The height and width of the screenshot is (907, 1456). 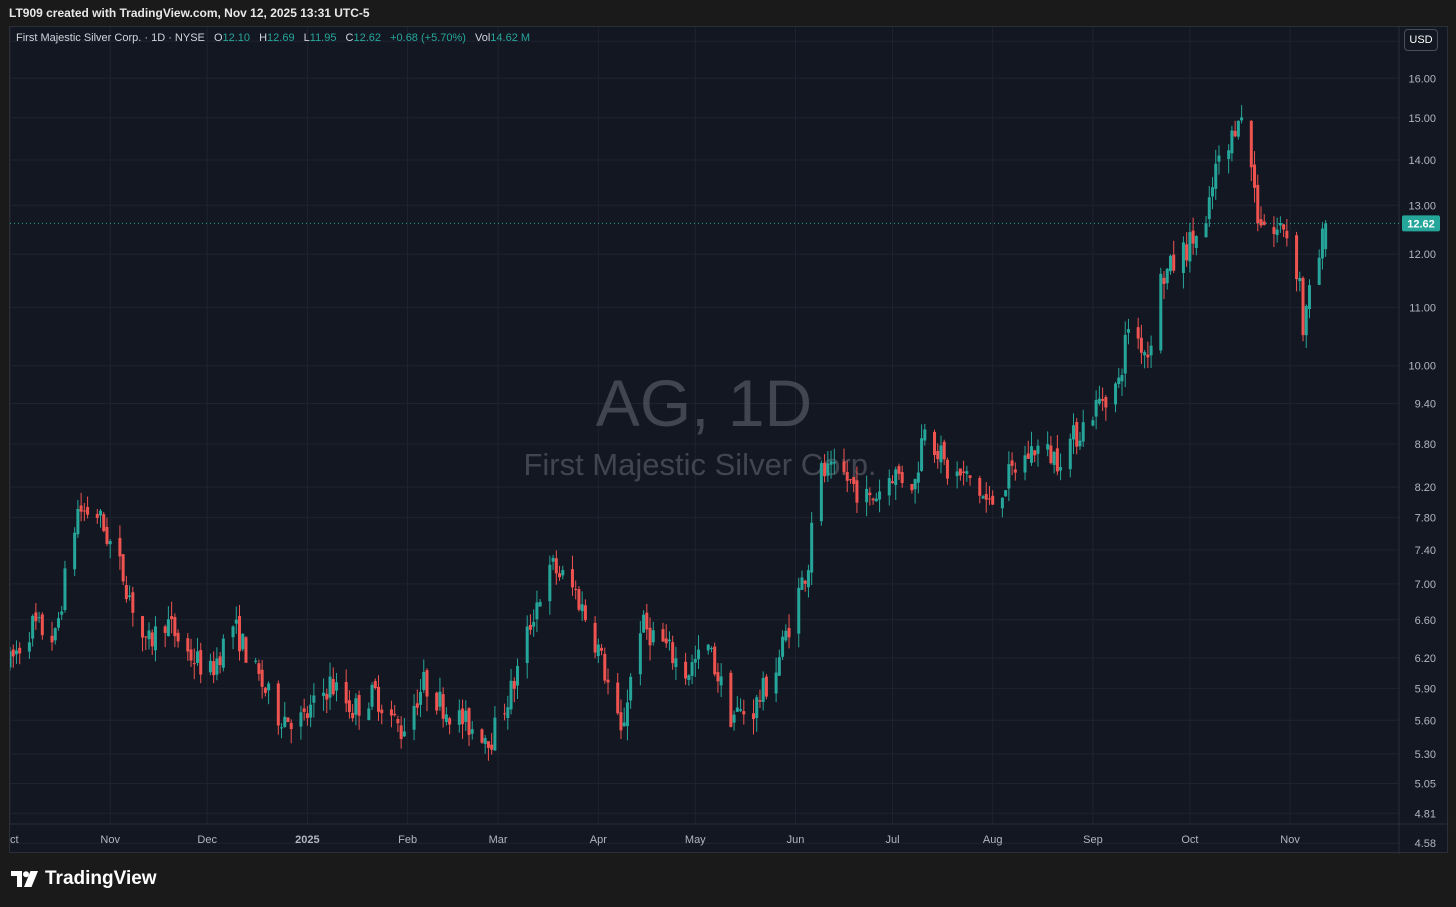 What do you see at coordinates (84, 879) in the screenshot?
I see `tradingview-logo: TradingView` at bounding box center [84, 879].